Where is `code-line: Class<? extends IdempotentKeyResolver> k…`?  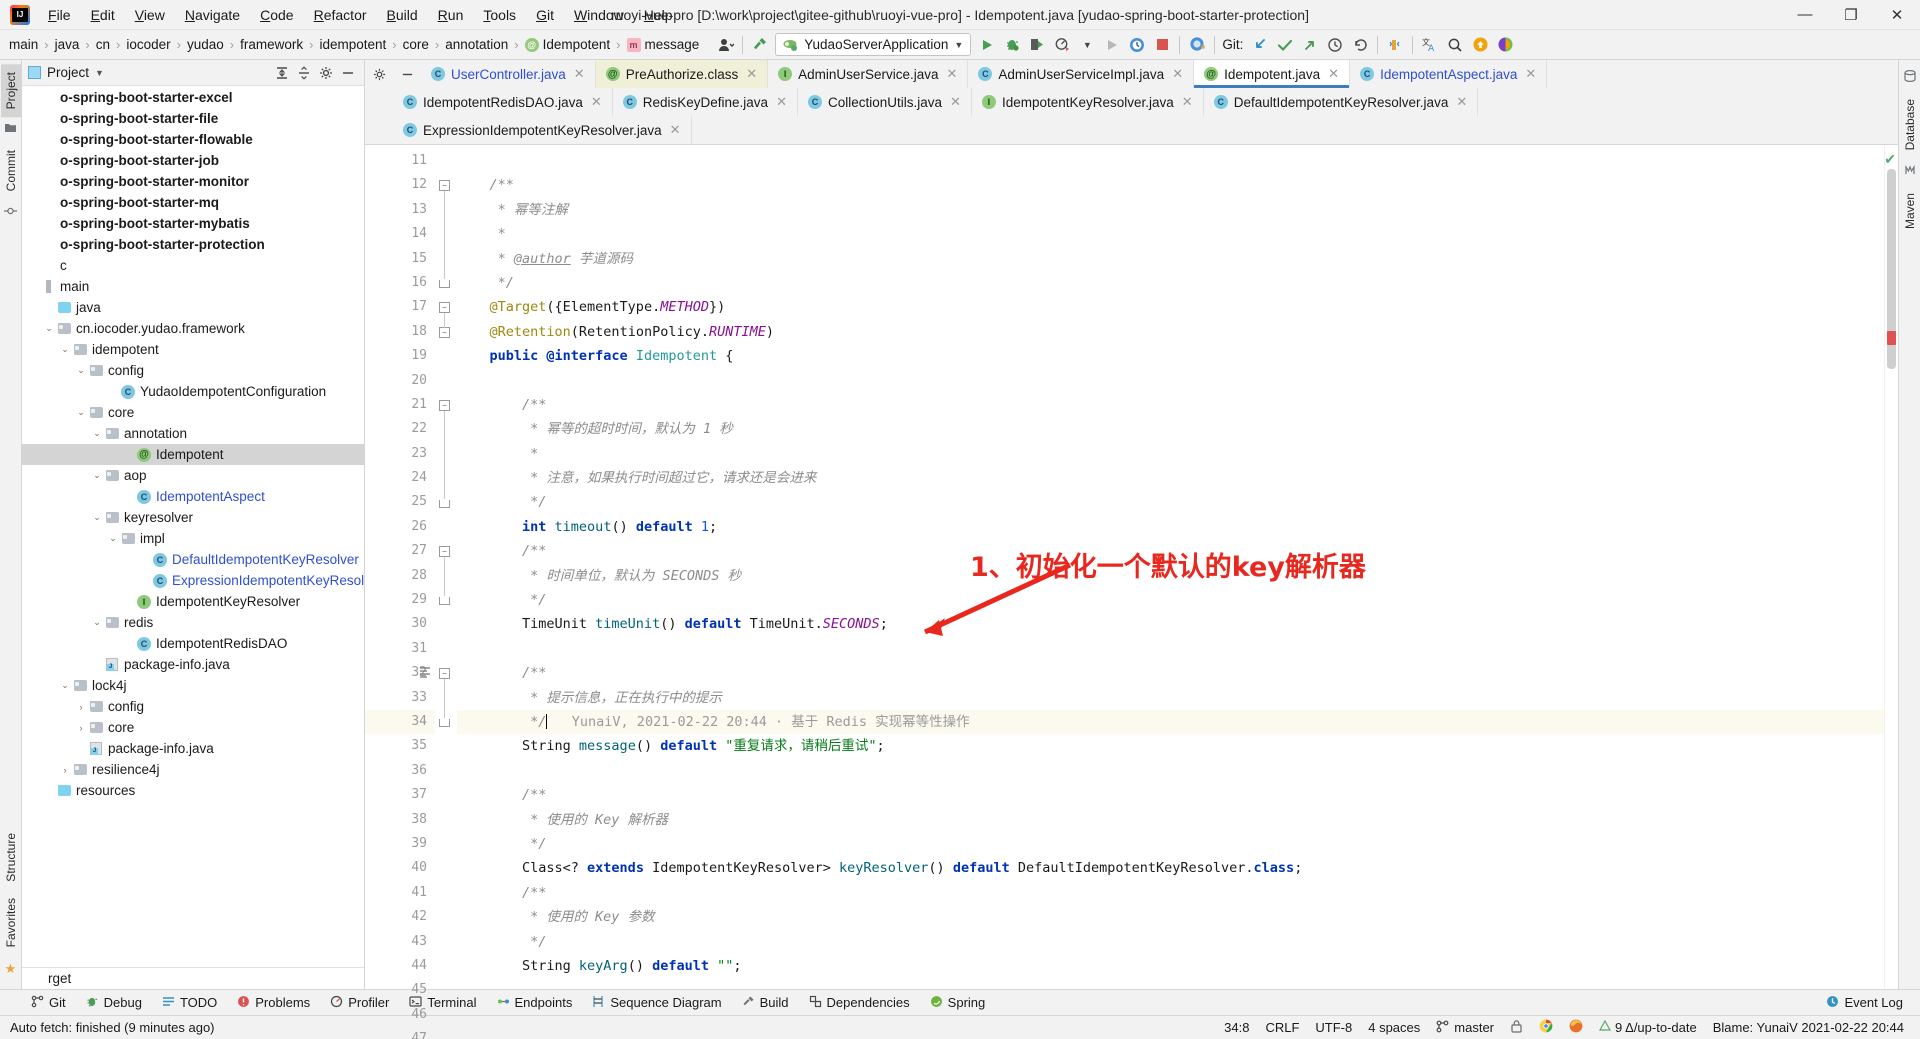
code-line: Class<? extends IdempotentKeyResolver> k… is located at coordinates (1170, 868).